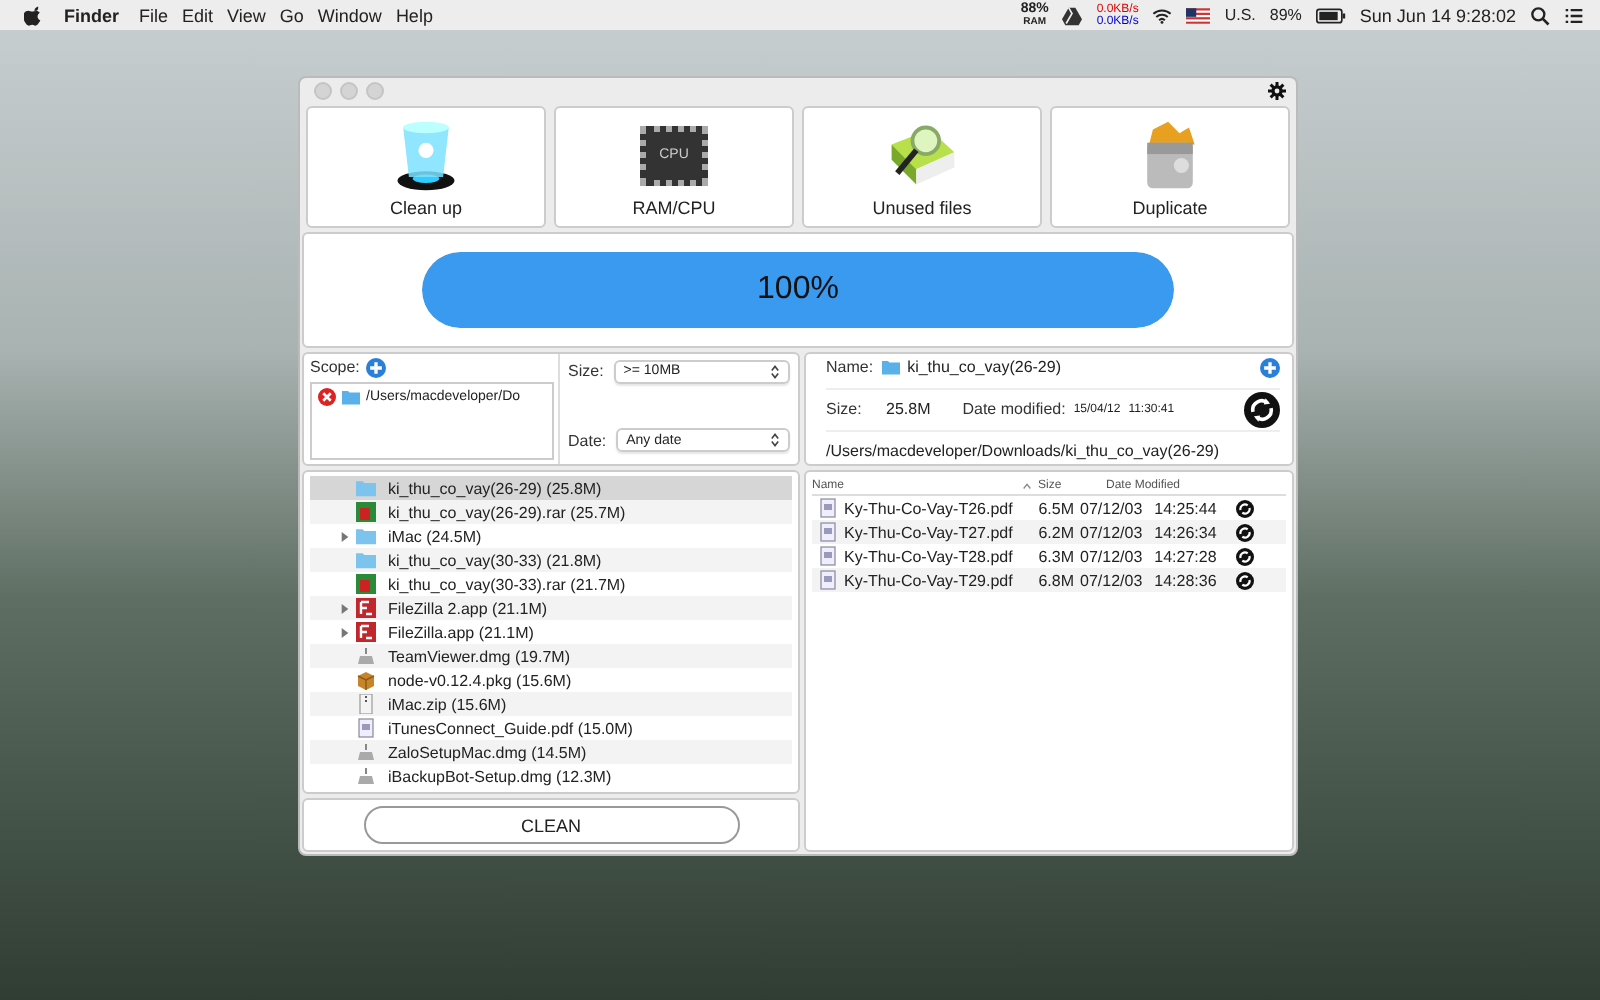  What do you see at coordinates (929, 532) in the screenshot?
I see `table-cell-text: Ky-Thu-Co-Vay-T27.pdf` at bounding box center [929, 532].